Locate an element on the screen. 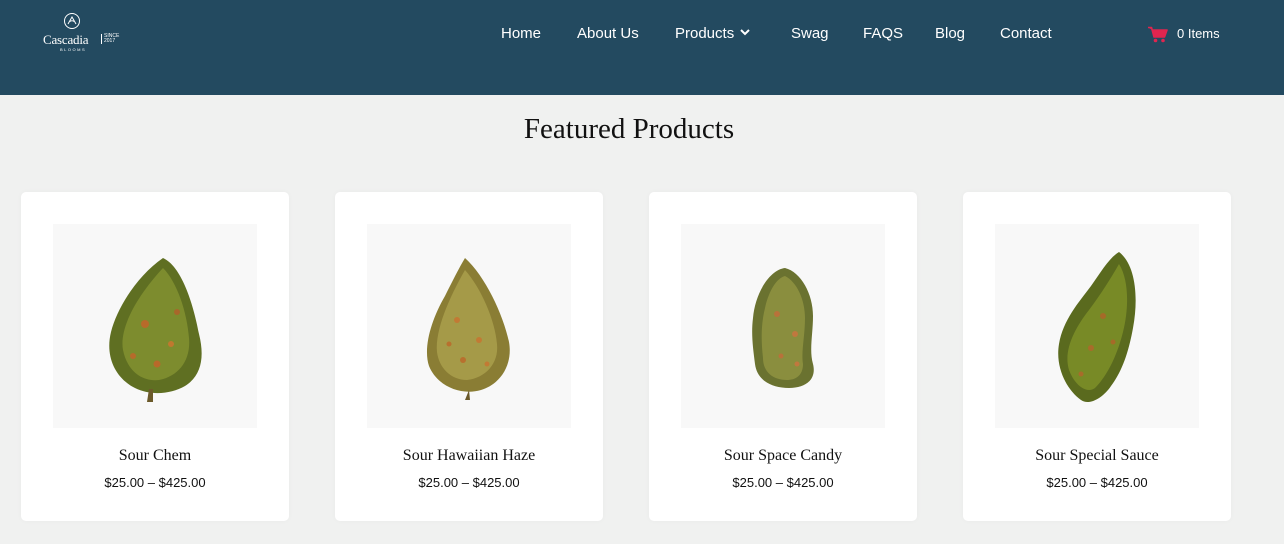 The width and height of the screenshot is (1284, 544). product-card: Sour Chem $25.00 – $425.00 is located at coordinates (155, 356).